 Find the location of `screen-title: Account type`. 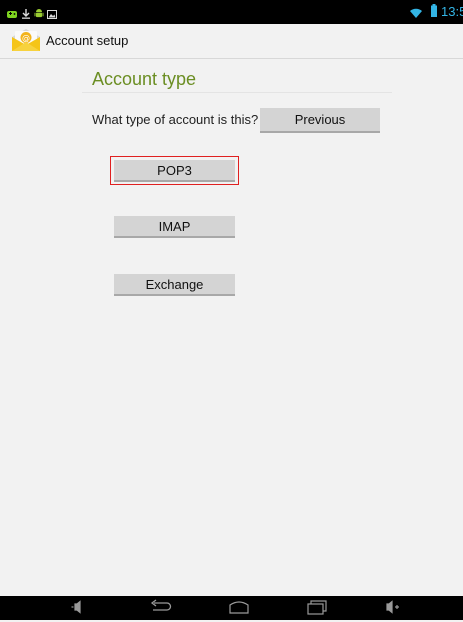

screen-title: Account type is located at coordinates (144, 79).